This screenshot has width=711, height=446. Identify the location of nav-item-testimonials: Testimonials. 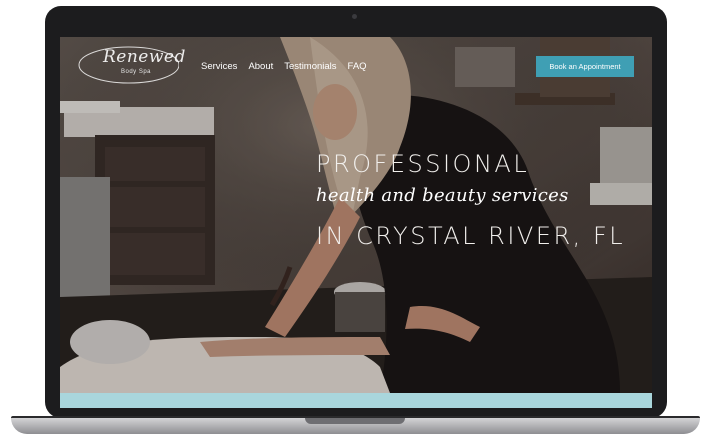
(310, 66).